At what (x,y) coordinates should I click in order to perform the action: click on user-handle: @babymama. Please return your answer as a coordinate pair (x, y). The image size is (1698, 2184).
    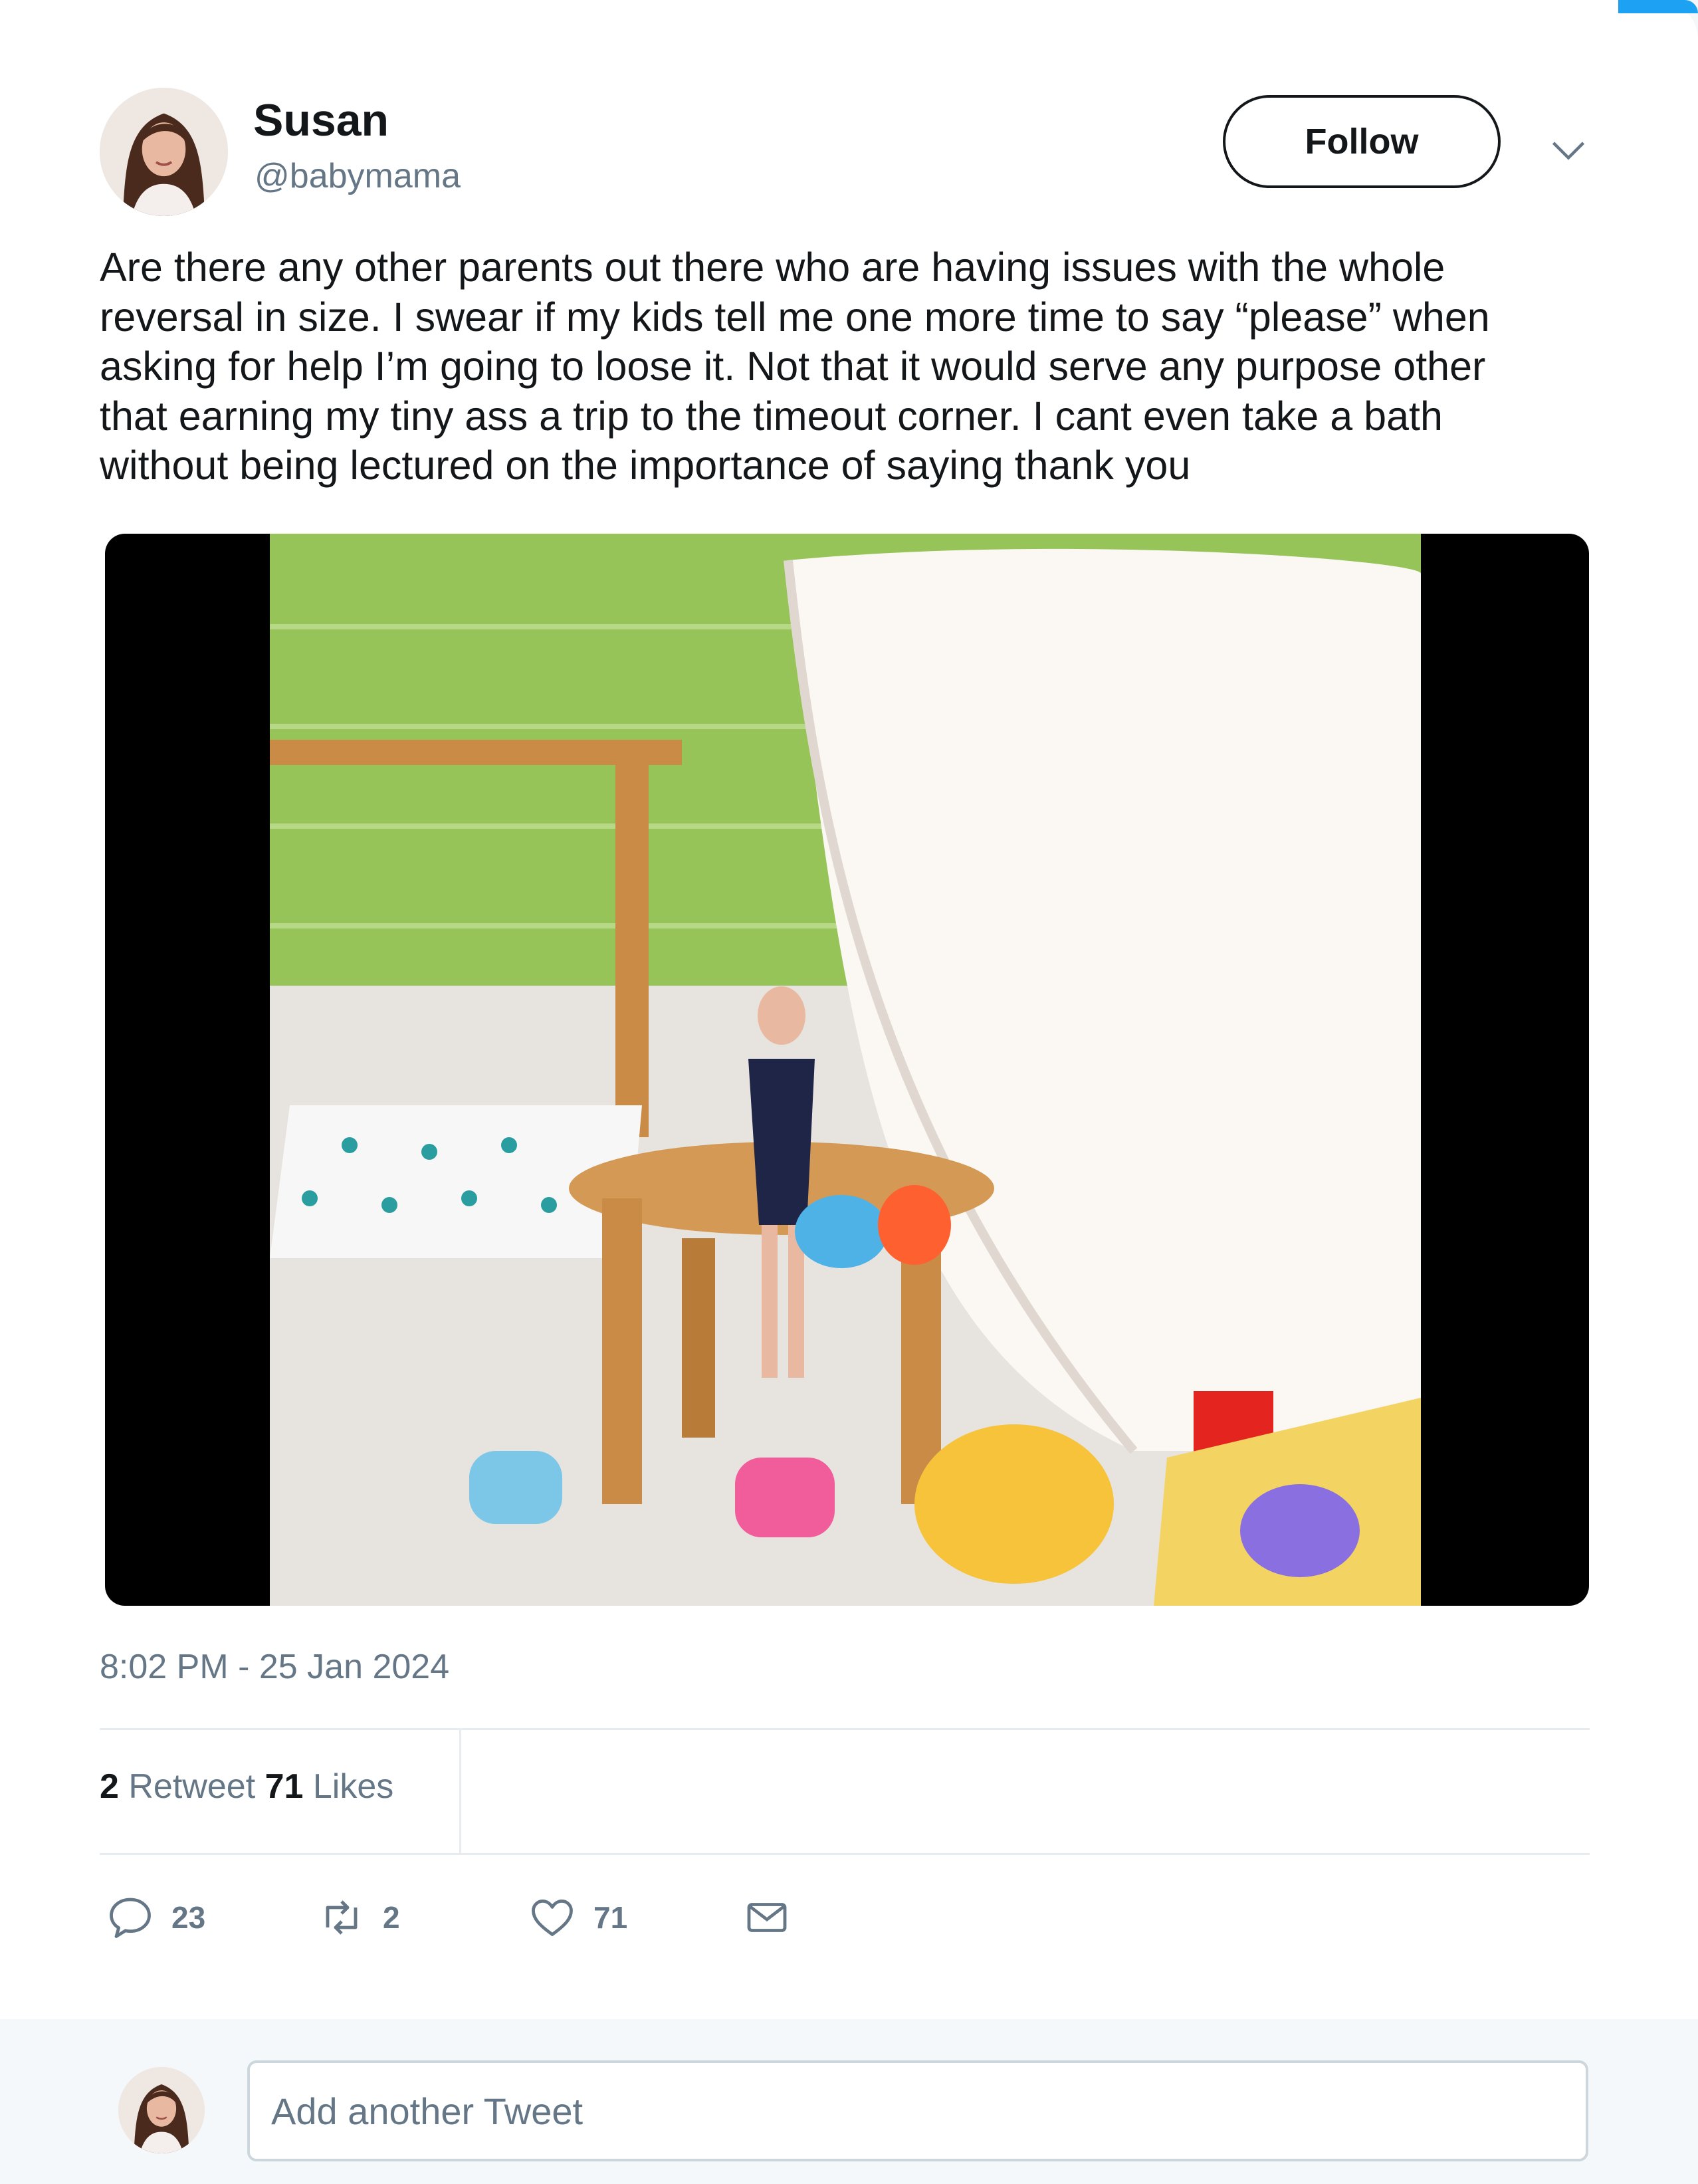
    Looking at the image, I should click on (358, 176).